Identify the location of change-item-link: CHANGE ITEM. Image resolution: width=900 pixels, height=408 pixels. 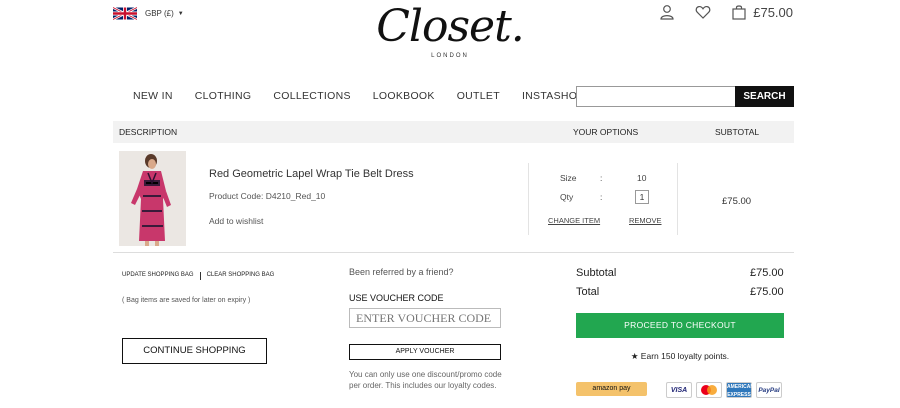
(574, 220).